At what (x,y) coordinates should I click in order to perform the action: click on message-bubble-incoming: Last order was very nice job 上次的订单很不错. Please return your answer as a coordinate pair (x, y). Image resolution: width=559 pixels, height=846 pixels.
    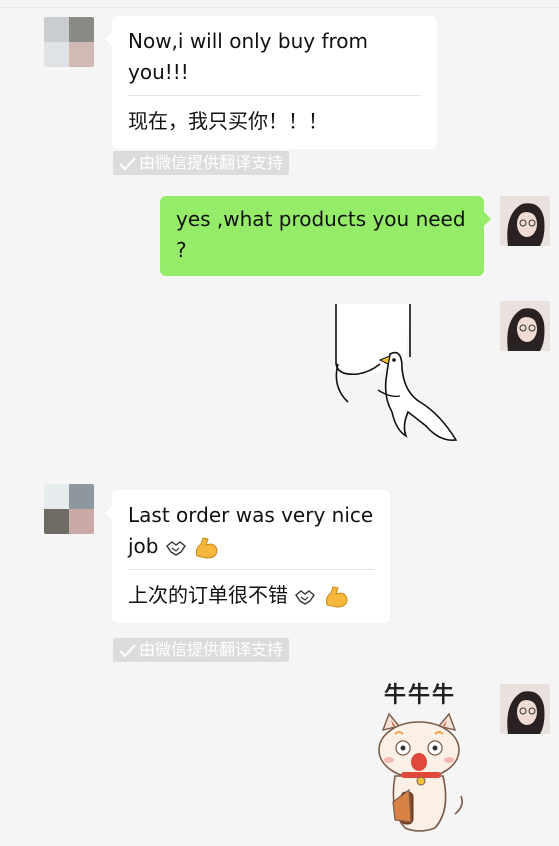
    Looking at the image, I should click on (247, 556).